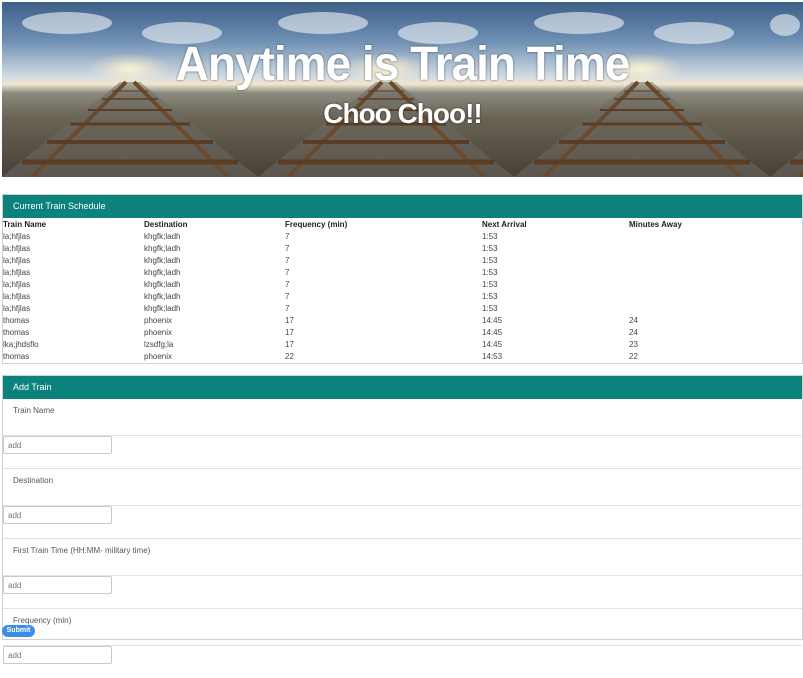  Describe the element at coordinates (18, 631) in the screenshot. I see `submit-button: Submit` at that location.